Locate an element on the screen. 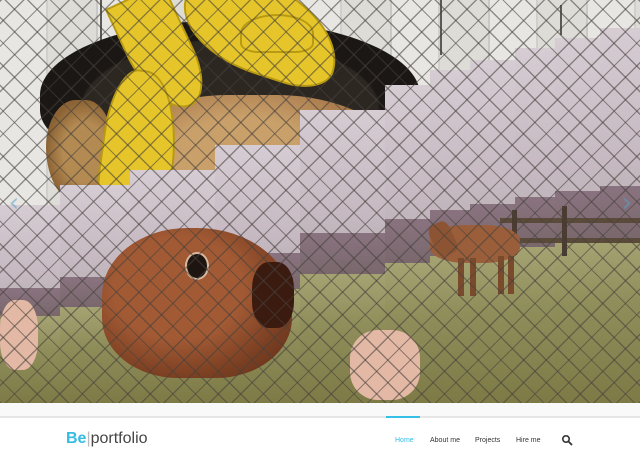  hero-bottom-edge is located at coordinates (320, 409).